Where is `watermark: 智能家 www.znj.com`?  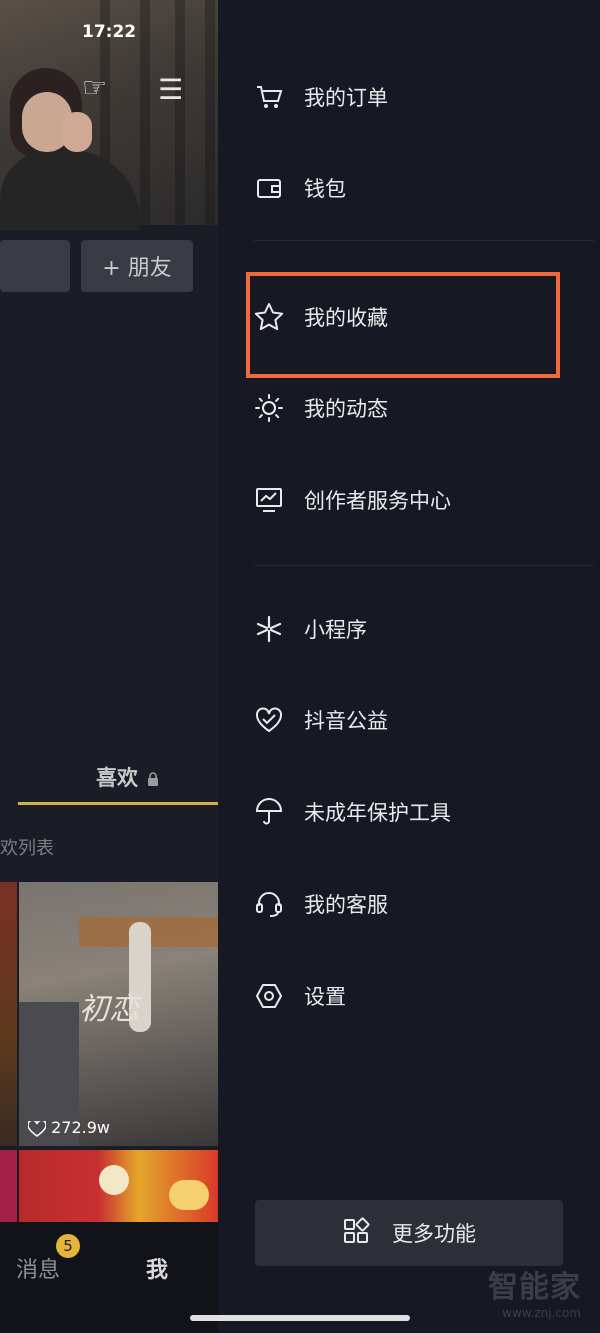 watermark: 智能家 www.znj.com is located at coordinates (534, 1291).